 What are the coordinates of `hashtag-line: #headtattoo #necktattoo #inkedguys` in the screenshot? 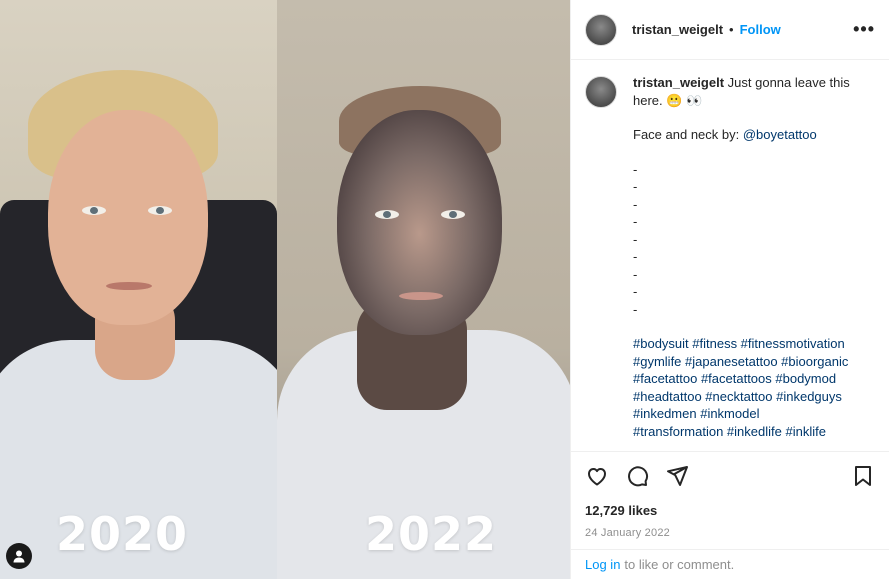 It's located at (754, 397).